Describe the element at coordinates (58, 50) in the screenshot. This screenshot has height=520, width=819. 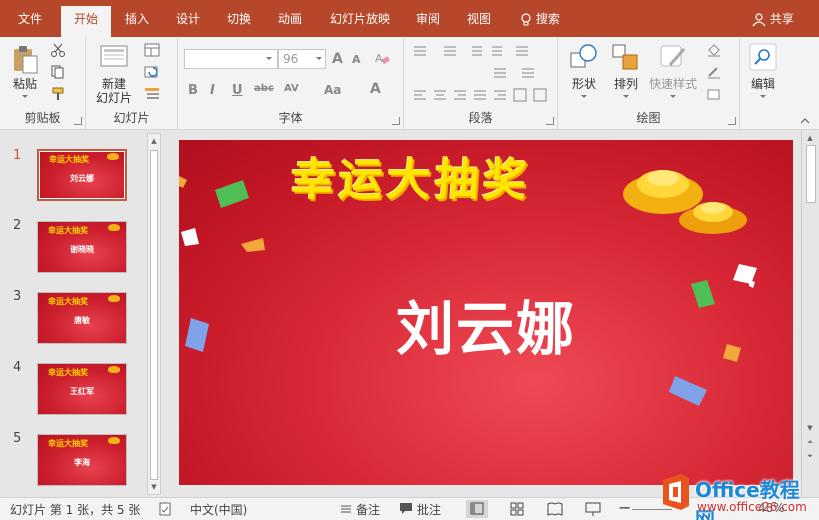
I see `cut-icon` at that location.